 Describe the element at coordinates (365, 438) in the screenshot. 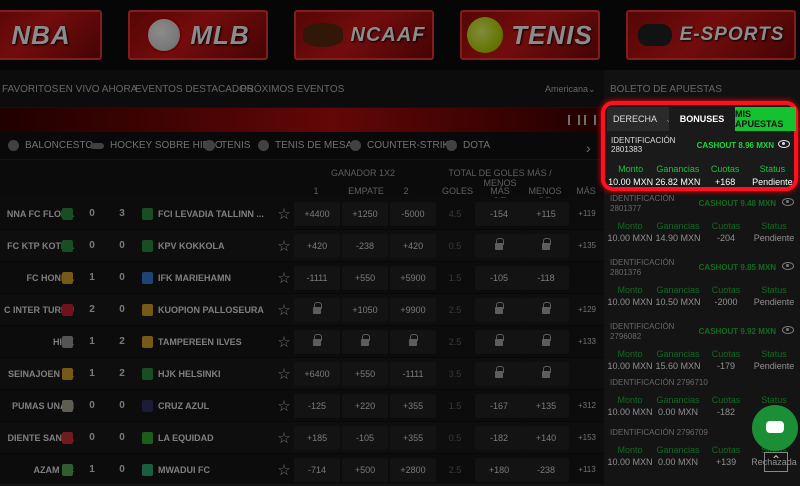

I see `odds-empate: -105` at that location.